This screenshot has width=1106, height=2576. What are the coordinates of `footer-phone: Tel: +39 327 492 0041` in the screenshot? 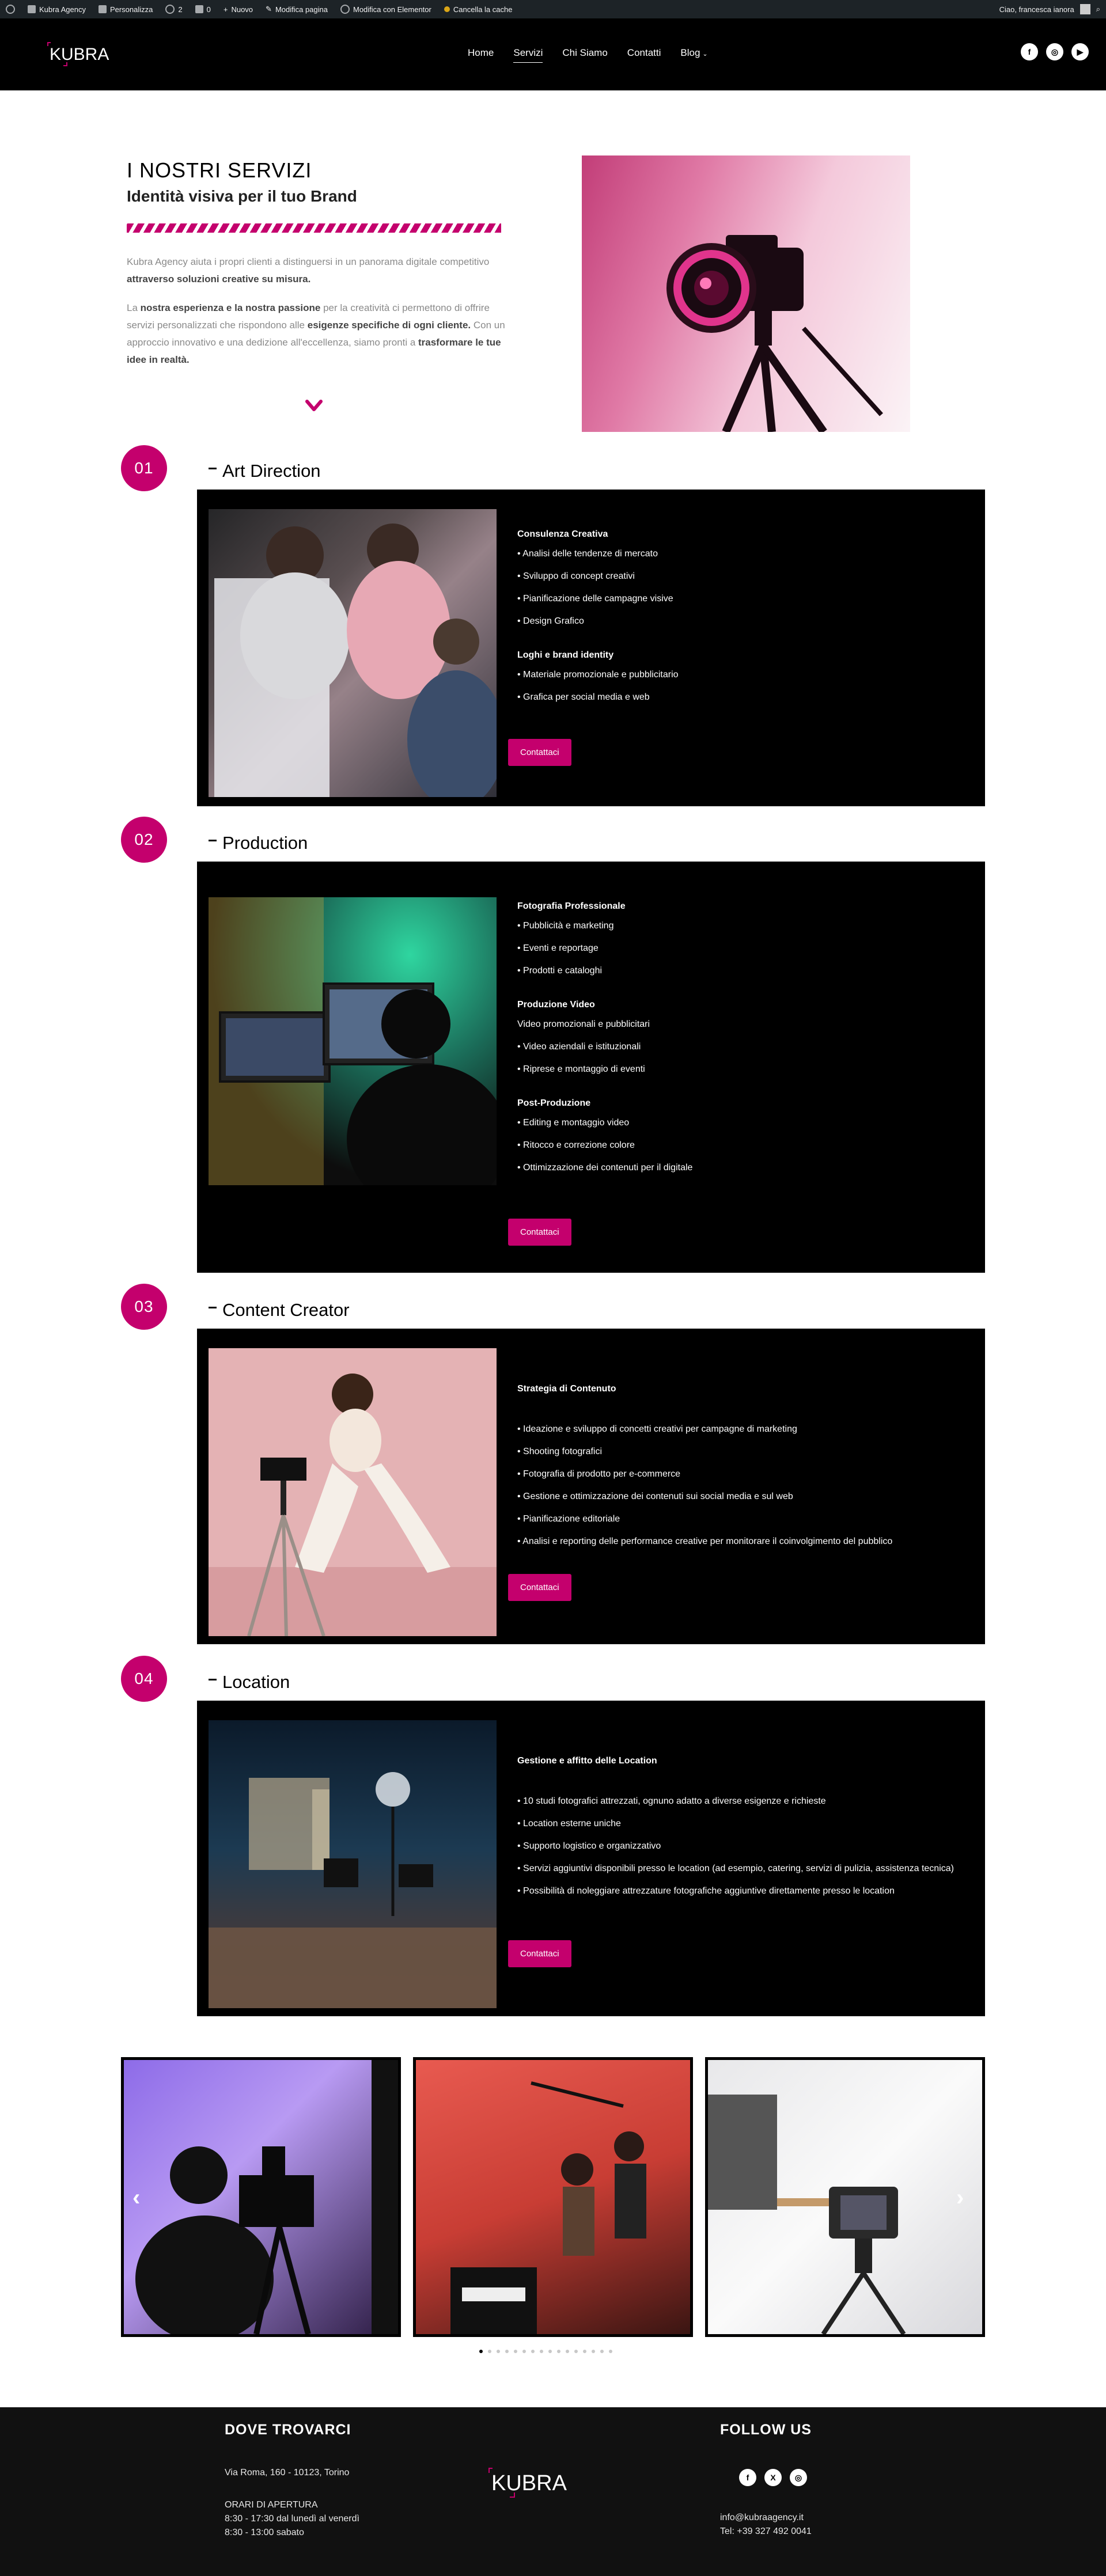 It's located at (766, 2532).